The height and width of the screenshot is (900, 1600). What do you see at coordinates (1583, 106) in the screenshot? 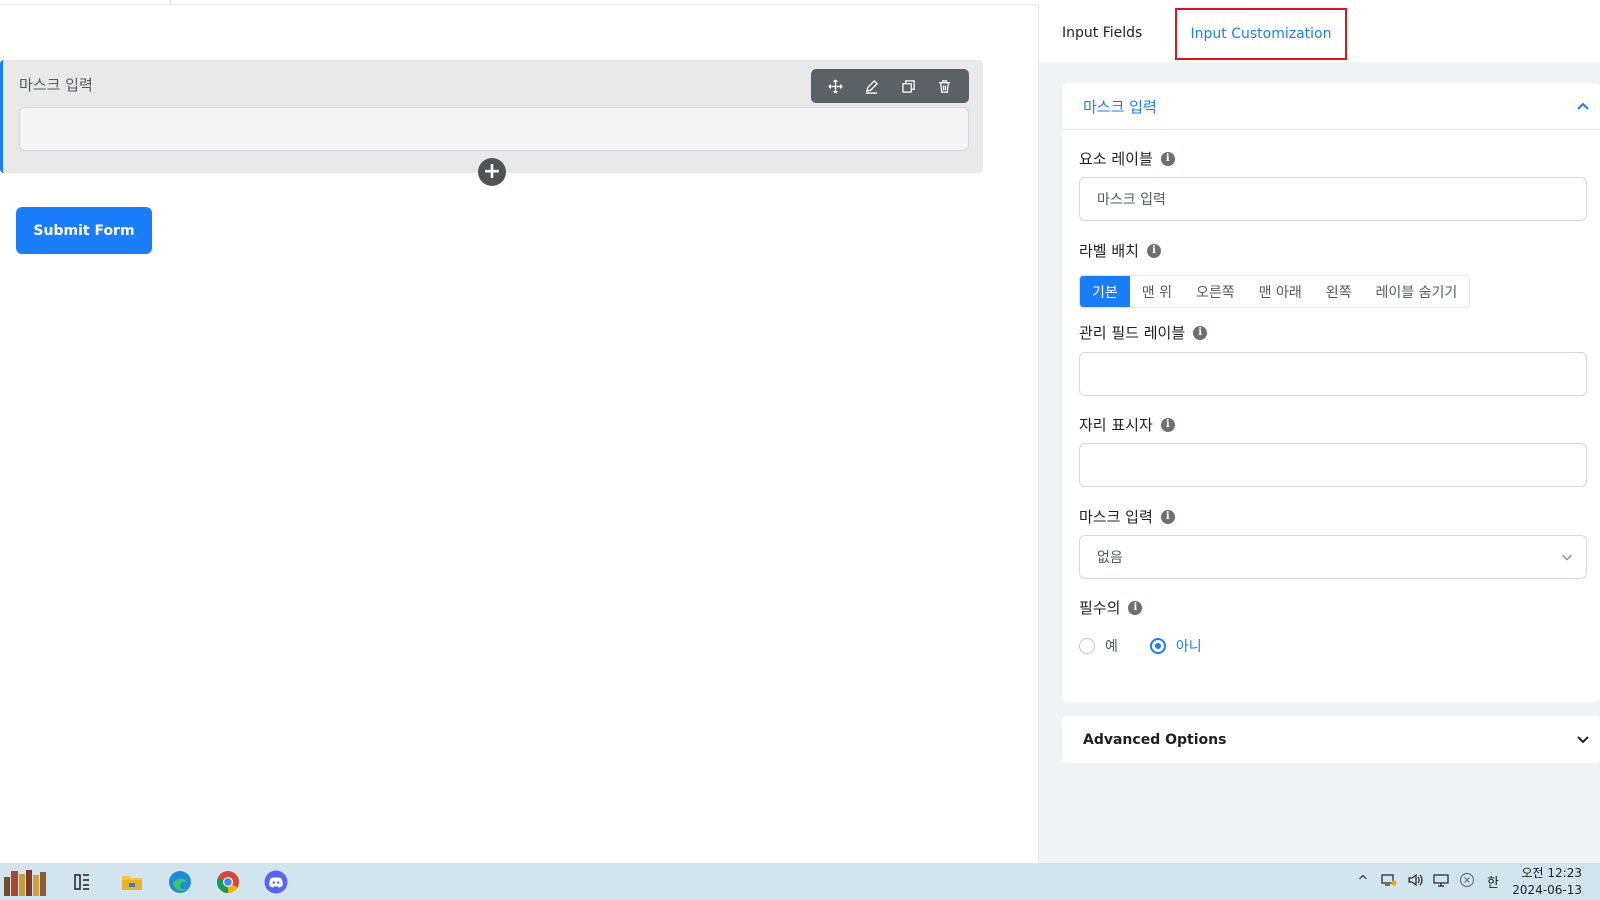
I see `chevron-up-icon` at bounding box center [1583, 106].